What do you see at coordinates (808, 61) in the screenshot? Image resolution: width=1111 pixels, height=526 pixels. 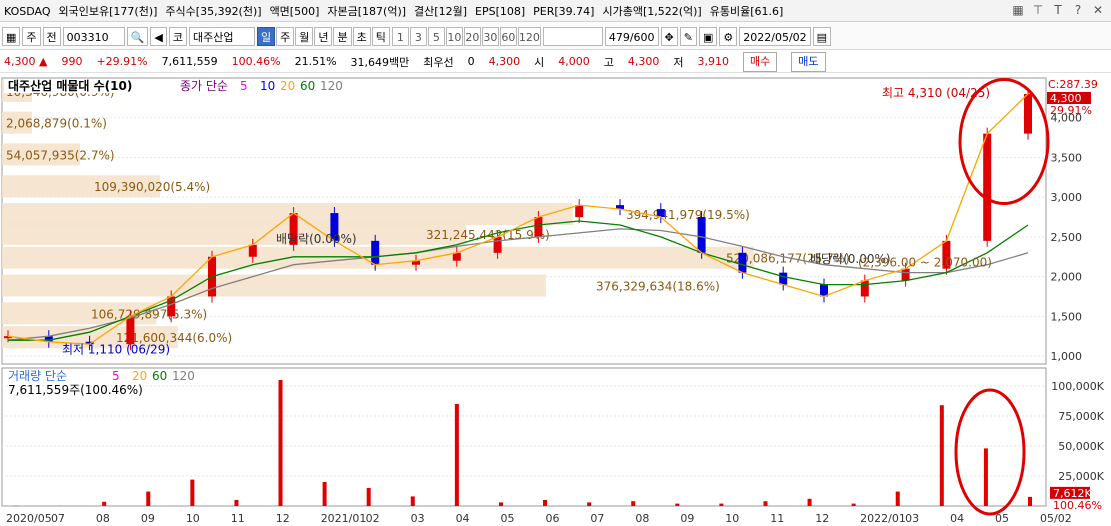 I see `sell-button: 매도` at bounding box center [808, 61].